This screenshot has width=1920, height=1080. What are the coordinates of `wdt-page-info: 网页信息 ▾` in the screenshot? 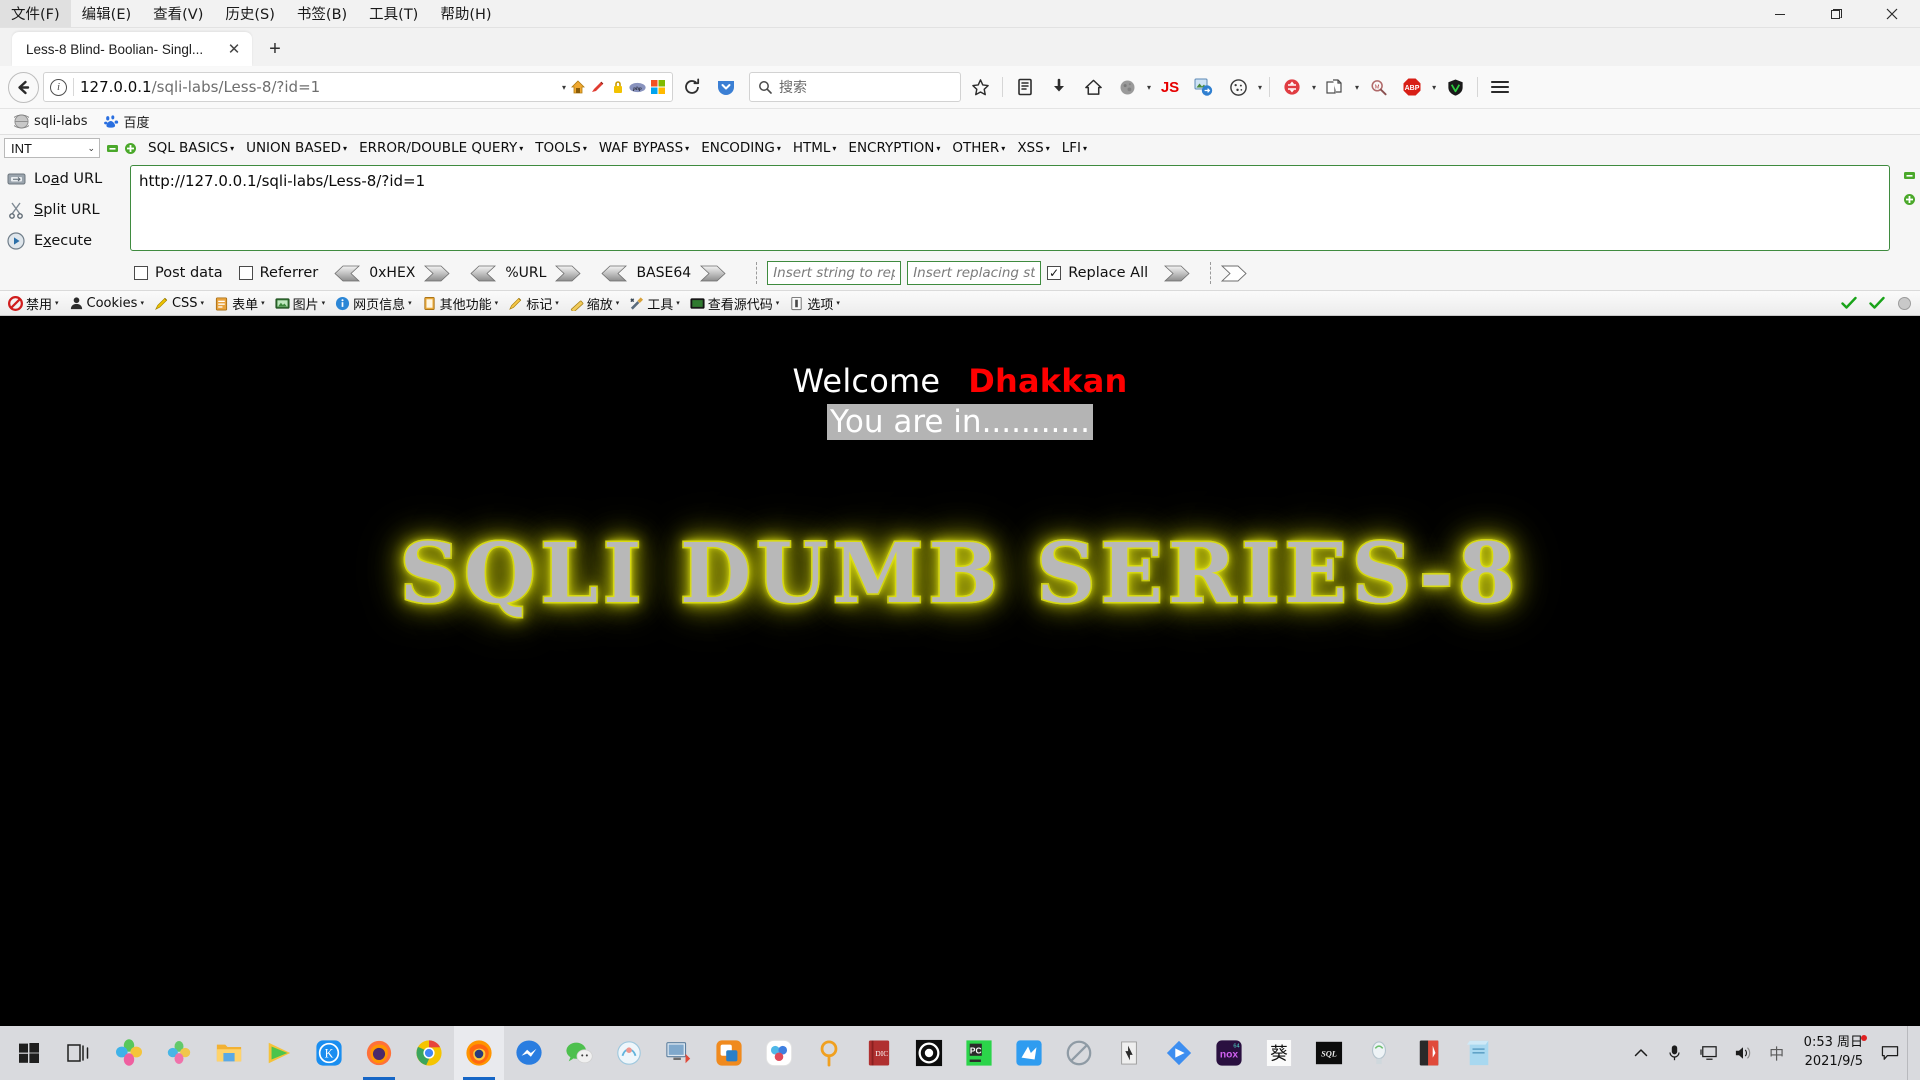 It's located at (373, 303).